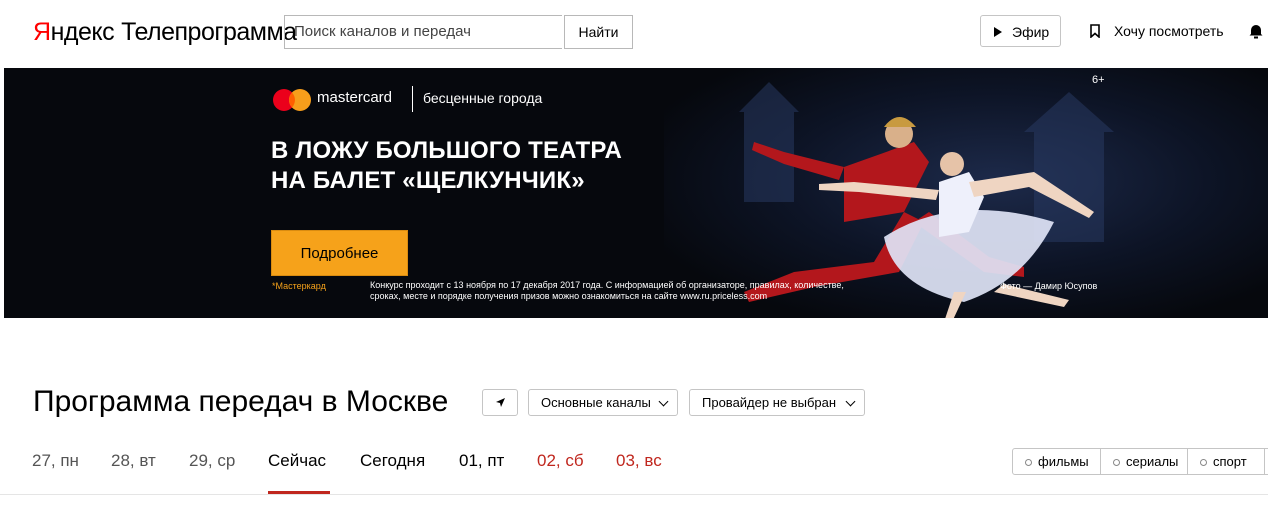 The width and height of the screenshot is (1268, 520). I want to click on geolocation-button, so click(500, 402).